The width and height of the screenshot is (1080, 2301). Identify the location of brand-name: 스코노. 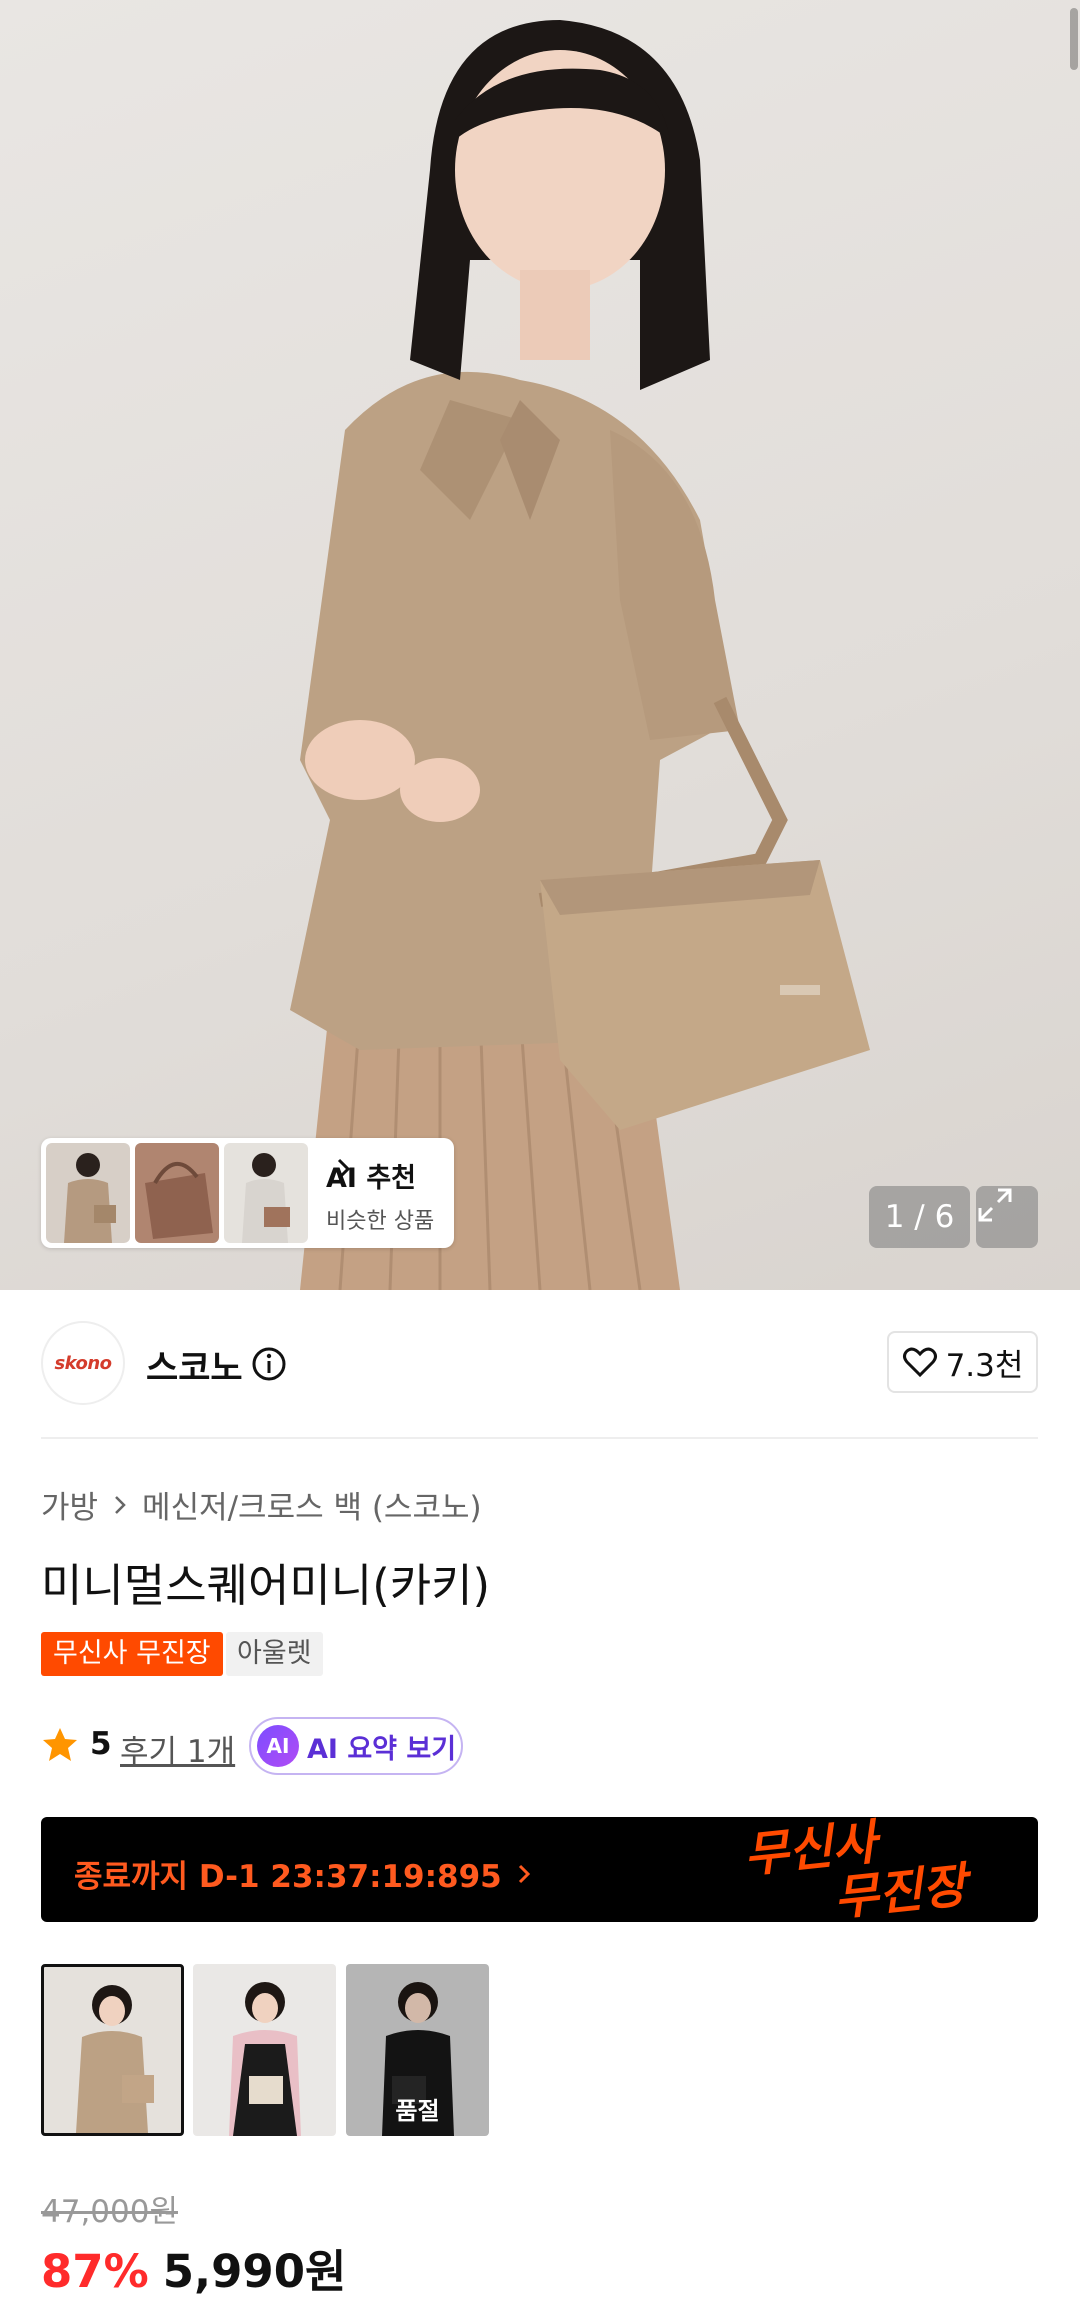
(194, 1365).